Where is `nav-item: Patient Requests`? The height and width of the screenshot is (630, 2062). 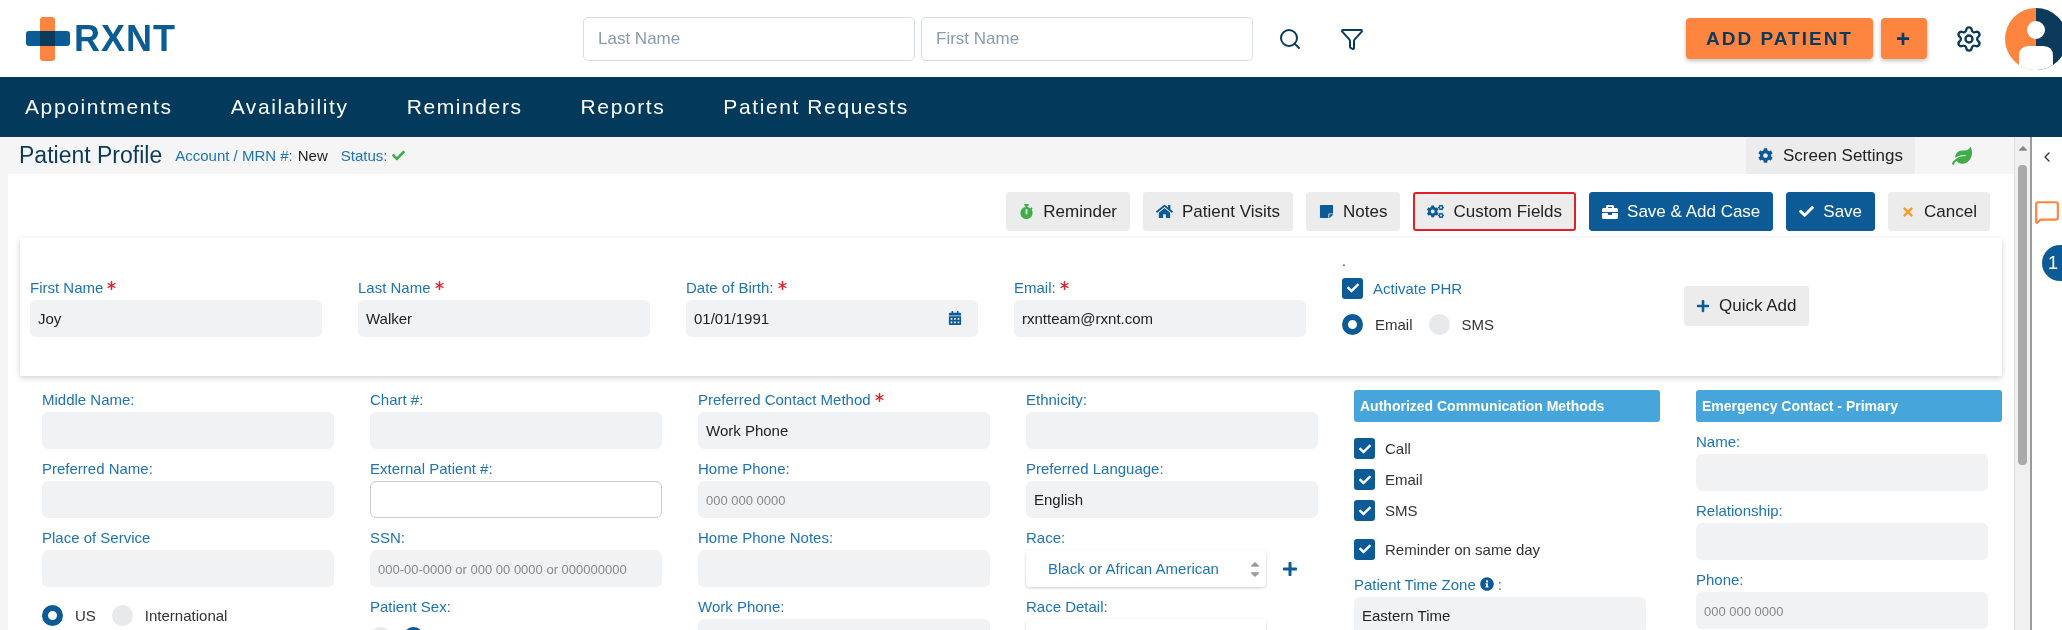 nav-item: Patient Requests is located at coordinates (816, 107).